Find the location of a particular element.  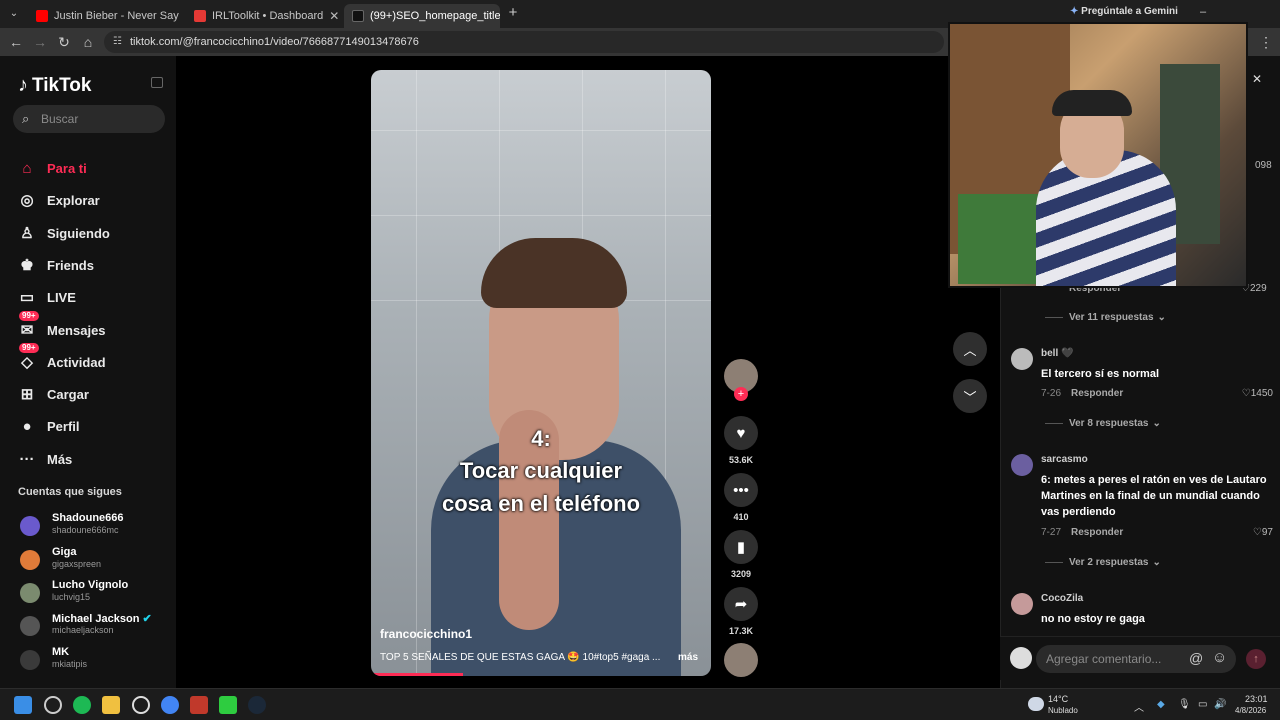

followed-account-item: MK mkiatipis is located at coordinates (93, 661).